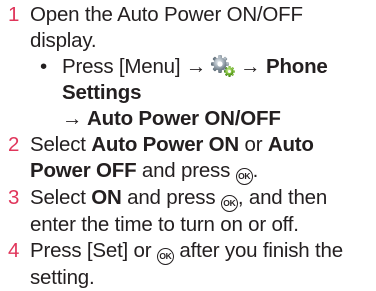  What do you see at coordinates (166, 27) in the screenshot?
I see `step-text: Open the Auto Power ON/OFF display.` at bounding box center [166, 27].